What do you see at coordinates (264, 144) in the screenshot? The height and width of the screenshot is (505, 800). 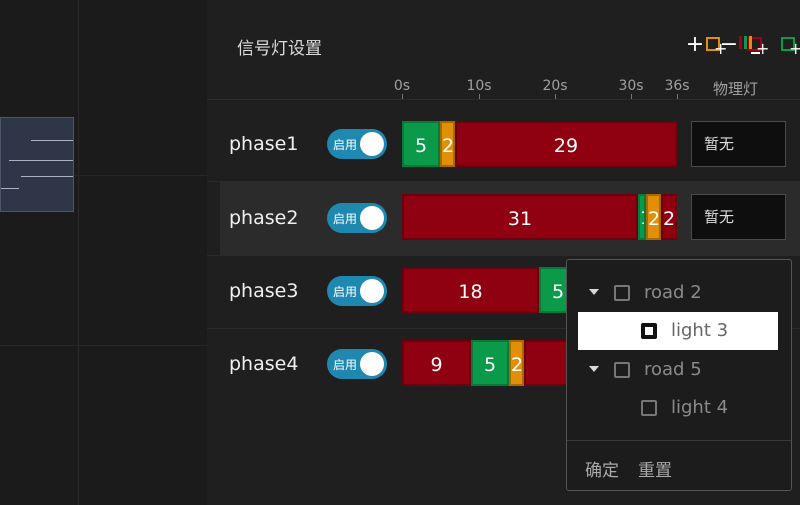 I see `phase-name: phase1` at bounding box center [264, 144].